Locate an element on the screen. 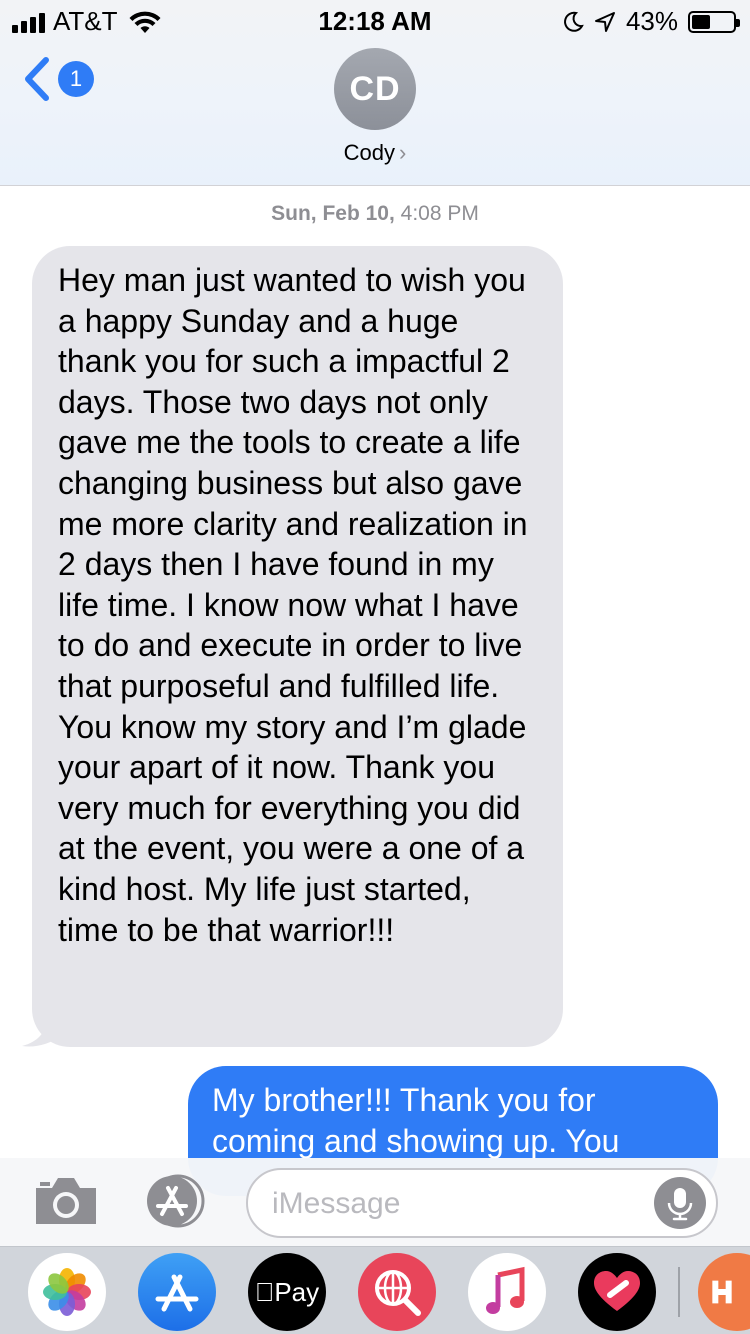 This screenshot has width=750, height=1334. back-button: 1 is located at coordinates (58, 79).